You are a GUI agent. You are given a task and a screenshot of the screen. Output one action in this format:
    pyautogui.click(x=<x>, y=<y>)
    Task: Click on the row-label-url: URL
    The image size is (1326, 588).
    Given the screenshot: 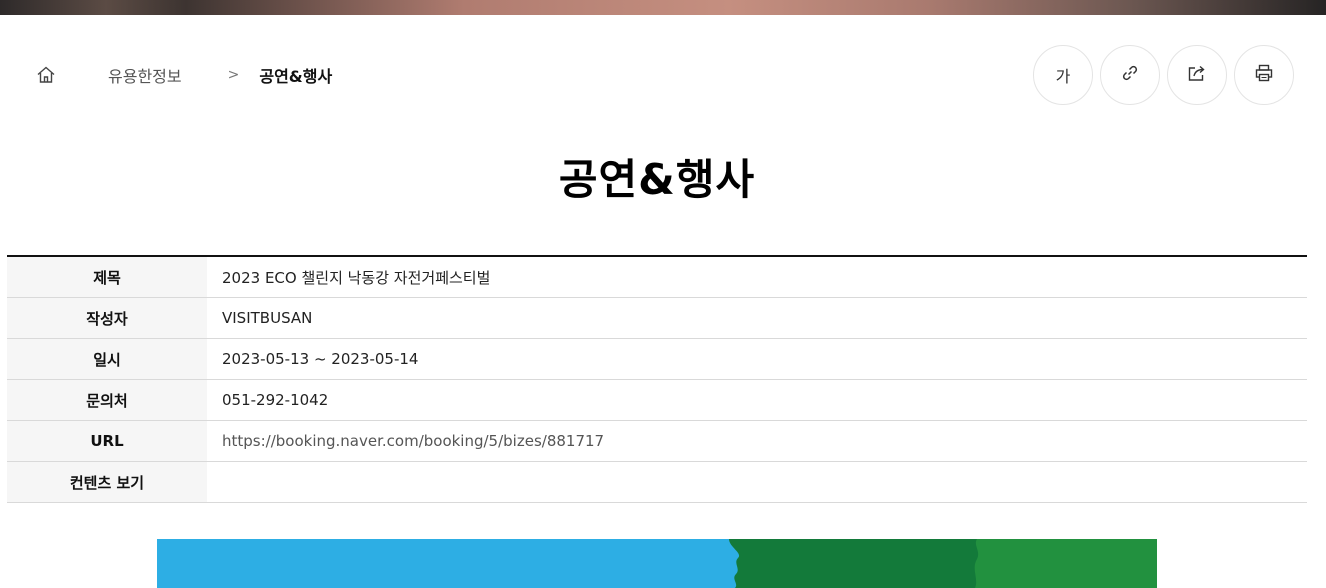 What is the action you would take?
    pyautogui.click(x=107, y=441)
    